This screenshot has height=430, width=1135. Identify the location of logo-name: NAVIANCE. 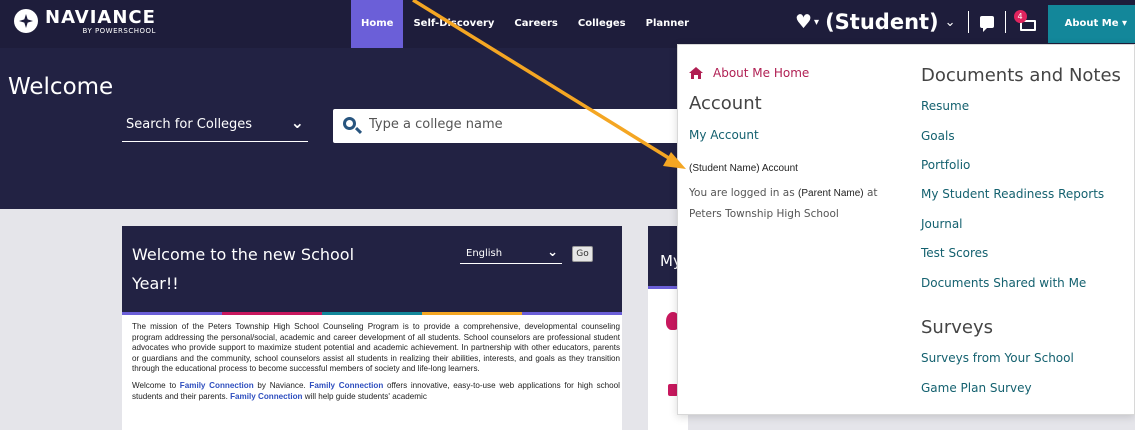
(100, 17).